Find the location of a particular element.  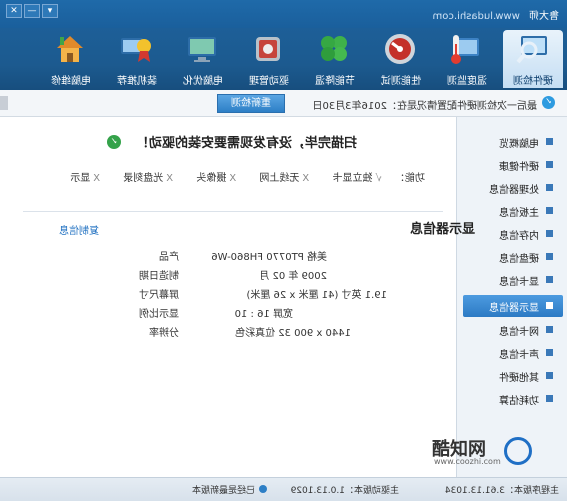

status-dot-icon is located at coordinates (263, 489).